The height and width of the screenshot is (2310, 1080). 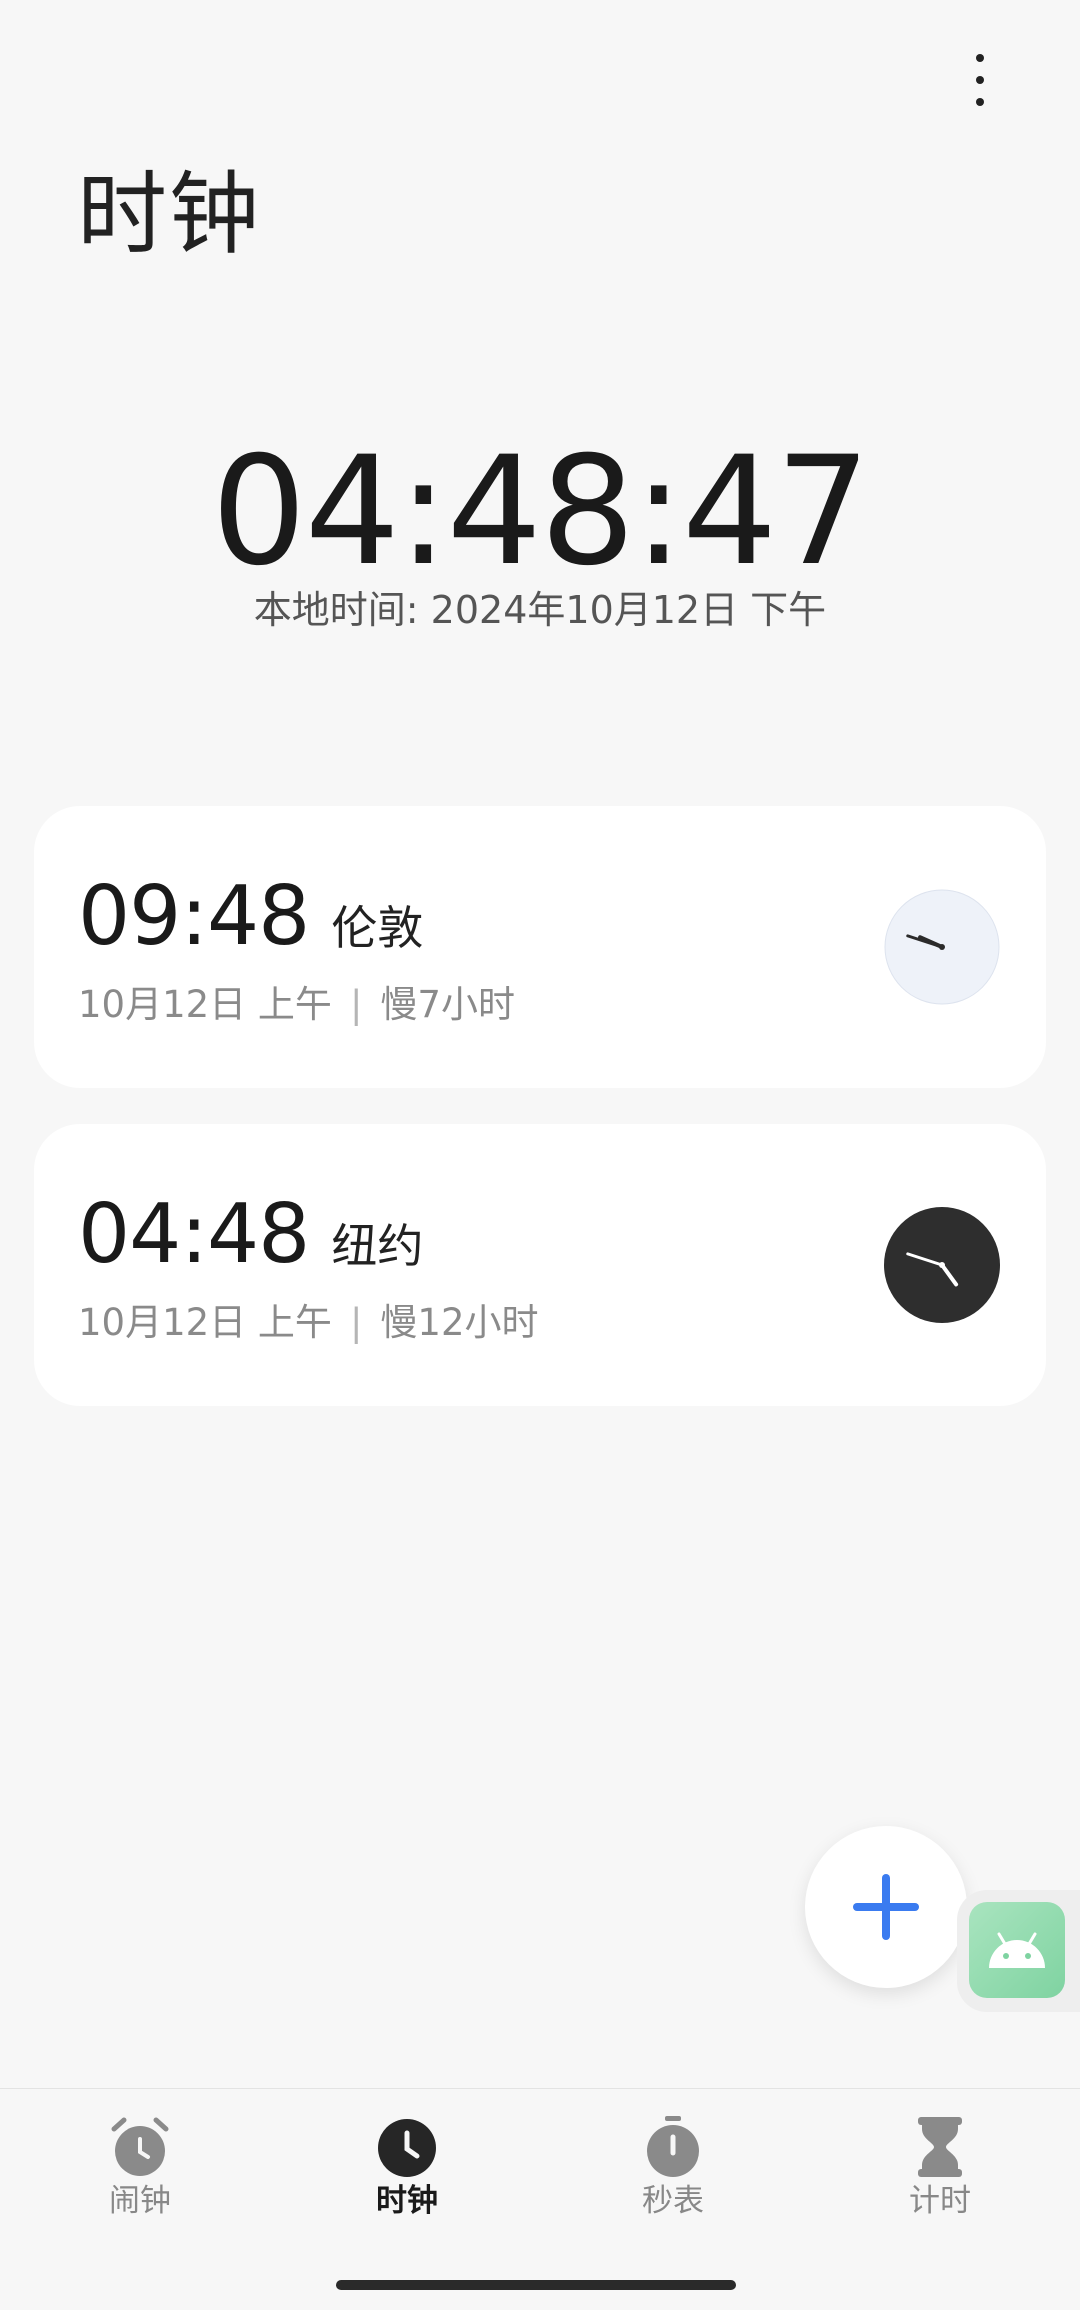 I want to click on android-icon, so click(x=1017, y=1950).